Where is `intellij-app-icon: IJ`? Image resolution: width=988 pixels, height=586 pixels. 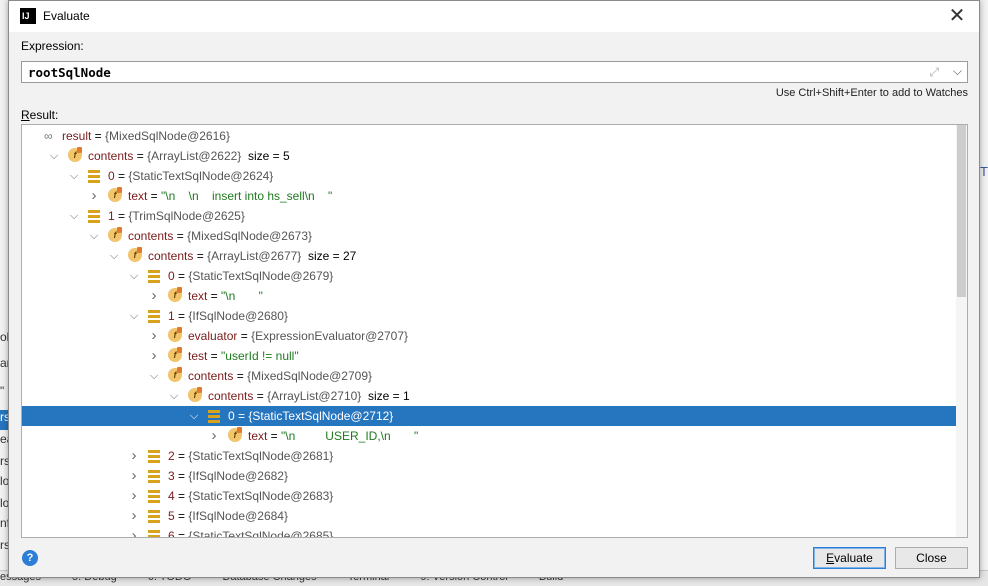
intellij-app-icon: IJ is located at coordinates (28, 16).